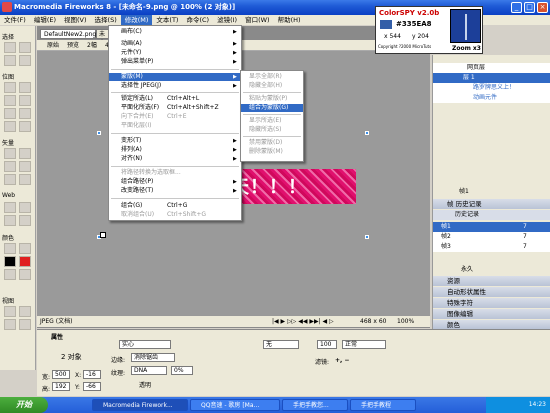  I want to click on layer-web: 网页层, so click(491, 68).